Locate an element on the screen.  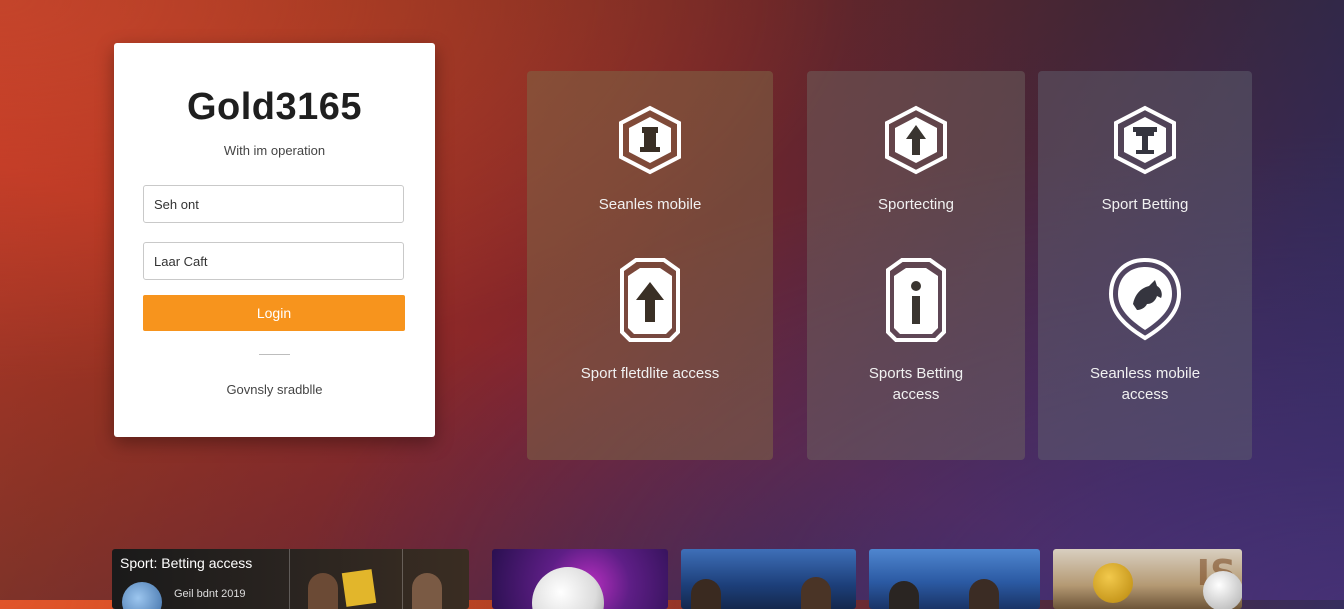
thumbnail-subtitle: Geil bdnt 2019 is located at coordinates (210, 594).